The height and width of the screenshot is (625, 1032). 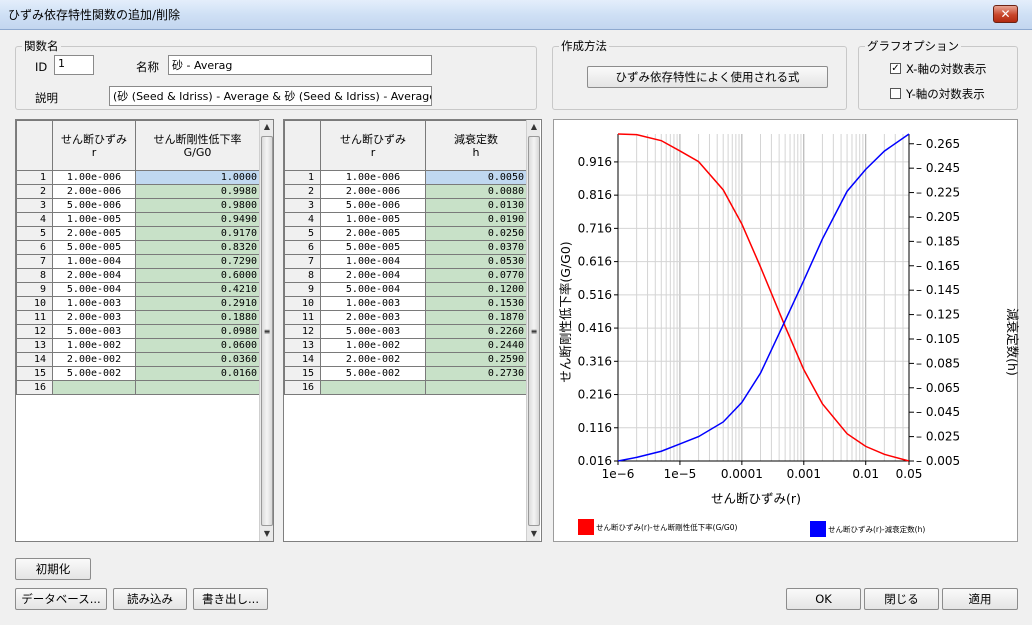 I want to click on gg0-cell: 0.1880, so click(x=197, y=317).